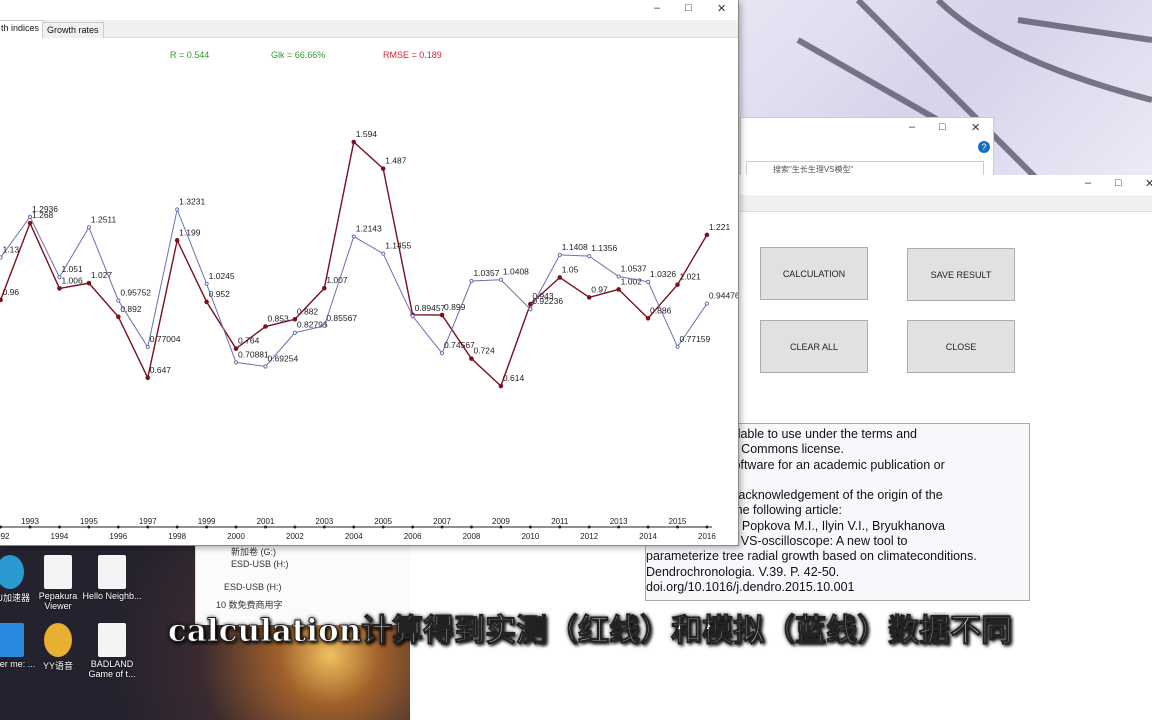 The height and width of the screenshot is (720, 1152). What do you see at coordinates (750, 586) in the screenshot?
I see `license-line: doi.org/10.1016/j.dendro.2015.10.001` at bounding box center [750, 586].